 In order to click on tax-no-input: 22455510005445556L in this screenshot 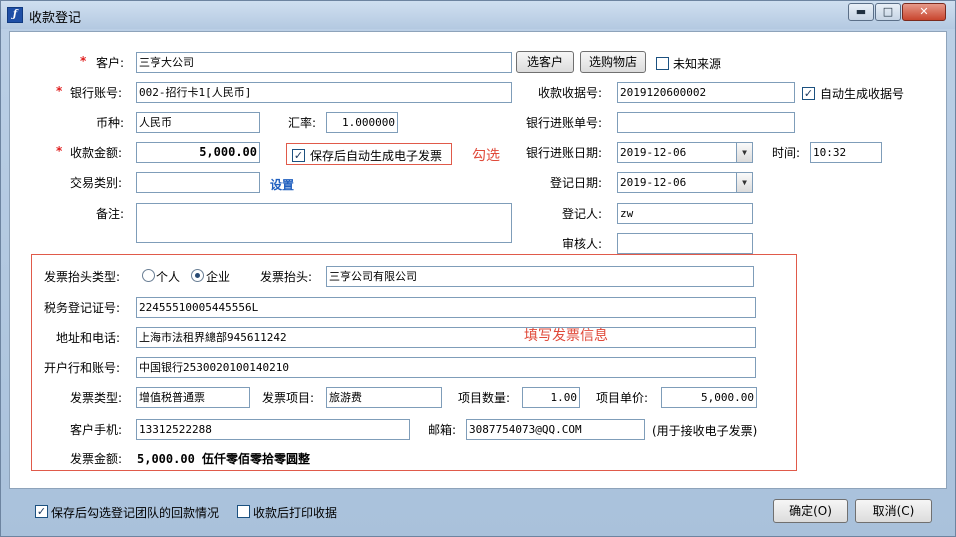, I will do `click(446, 307)`.